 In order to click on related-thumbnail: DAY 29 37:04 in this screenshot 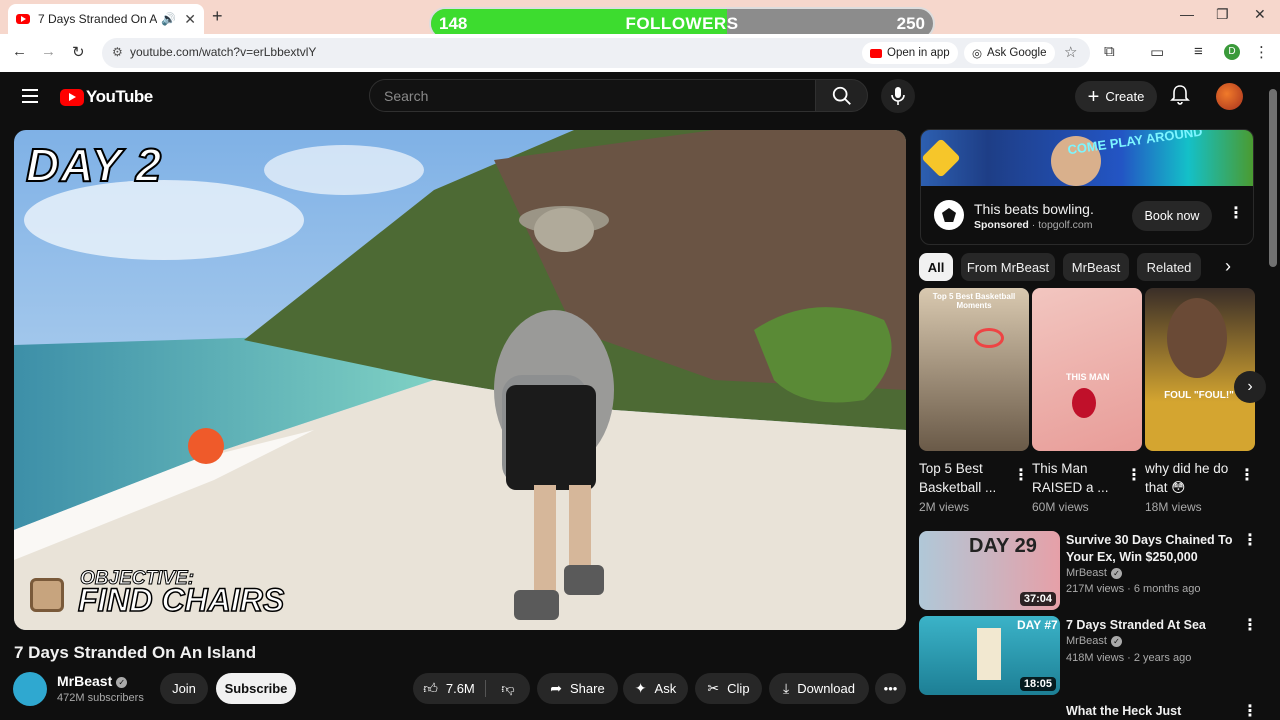, I will do `click(989, 570)`.